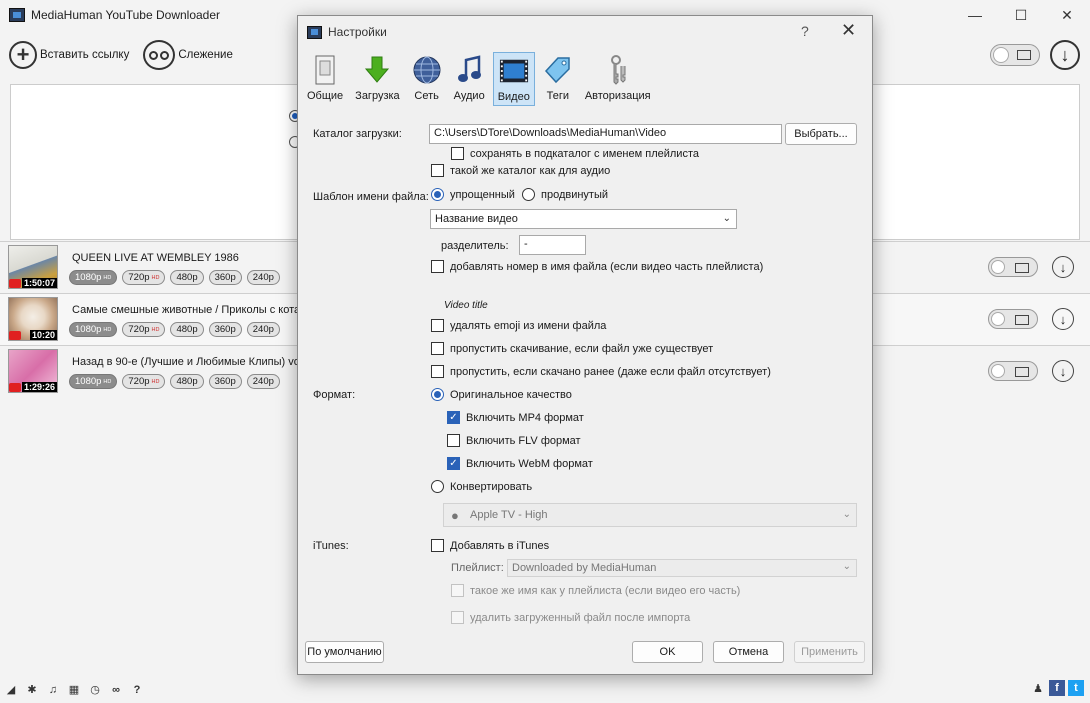 The height and width of the screenshot is (703, 1090). Describe the element at coordinates (618, 79) in the screenshot. I see `tab-authorization: Авторизация` at that location.